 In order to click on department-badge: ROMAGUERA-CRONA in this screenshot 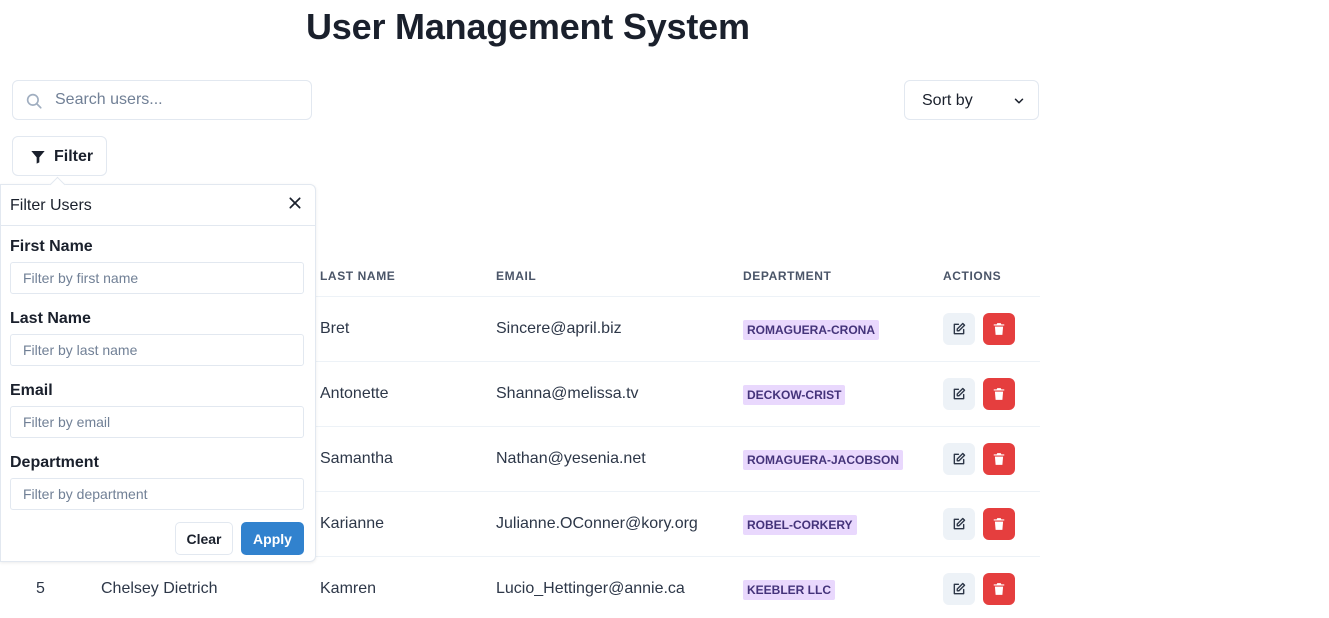, I will do `click(811, 330)`.